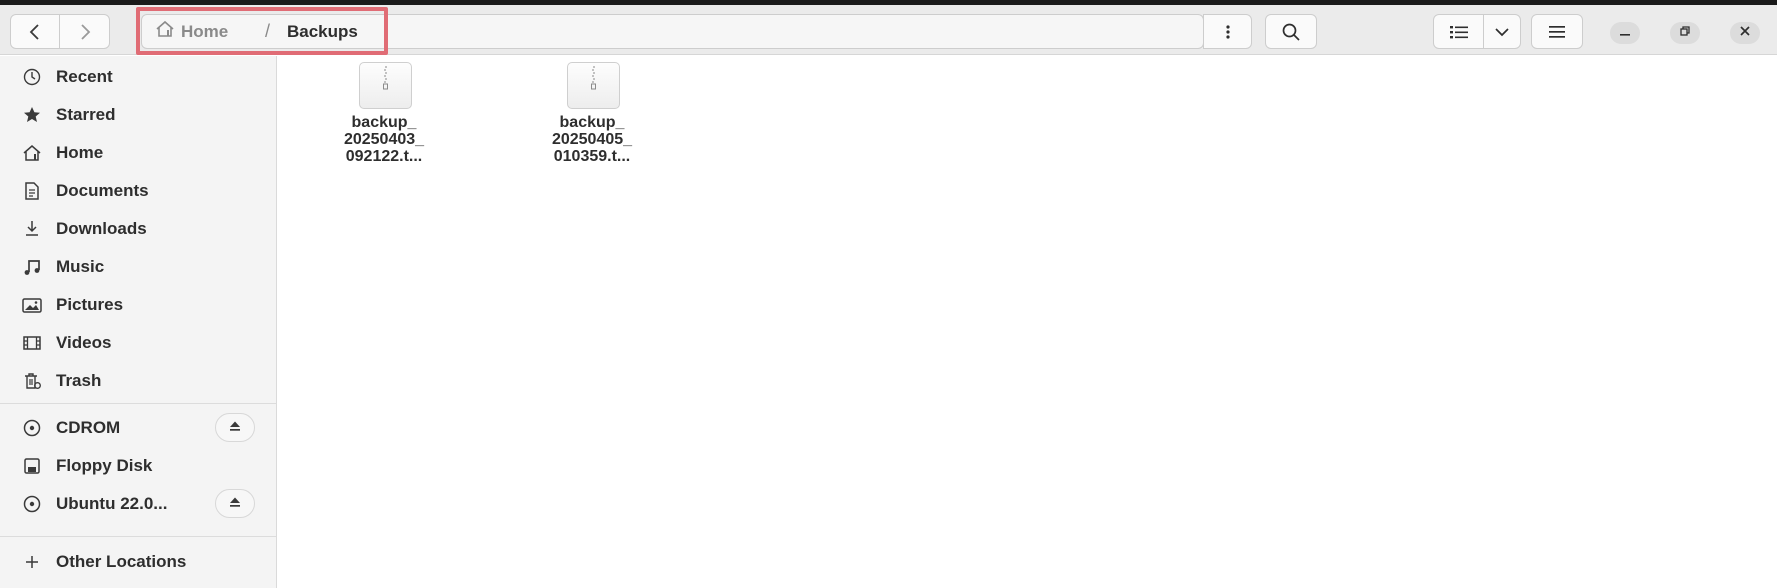  Describe the element at coordinates (32, 381) in the screenshot. I see `trash-icon` at that location.